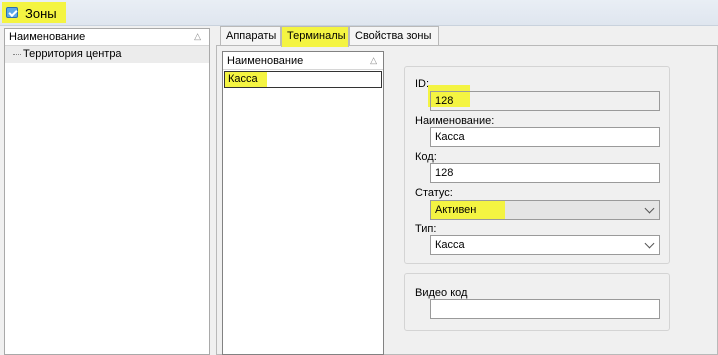  I want to click on type-select: Касса, so click(545, 245).